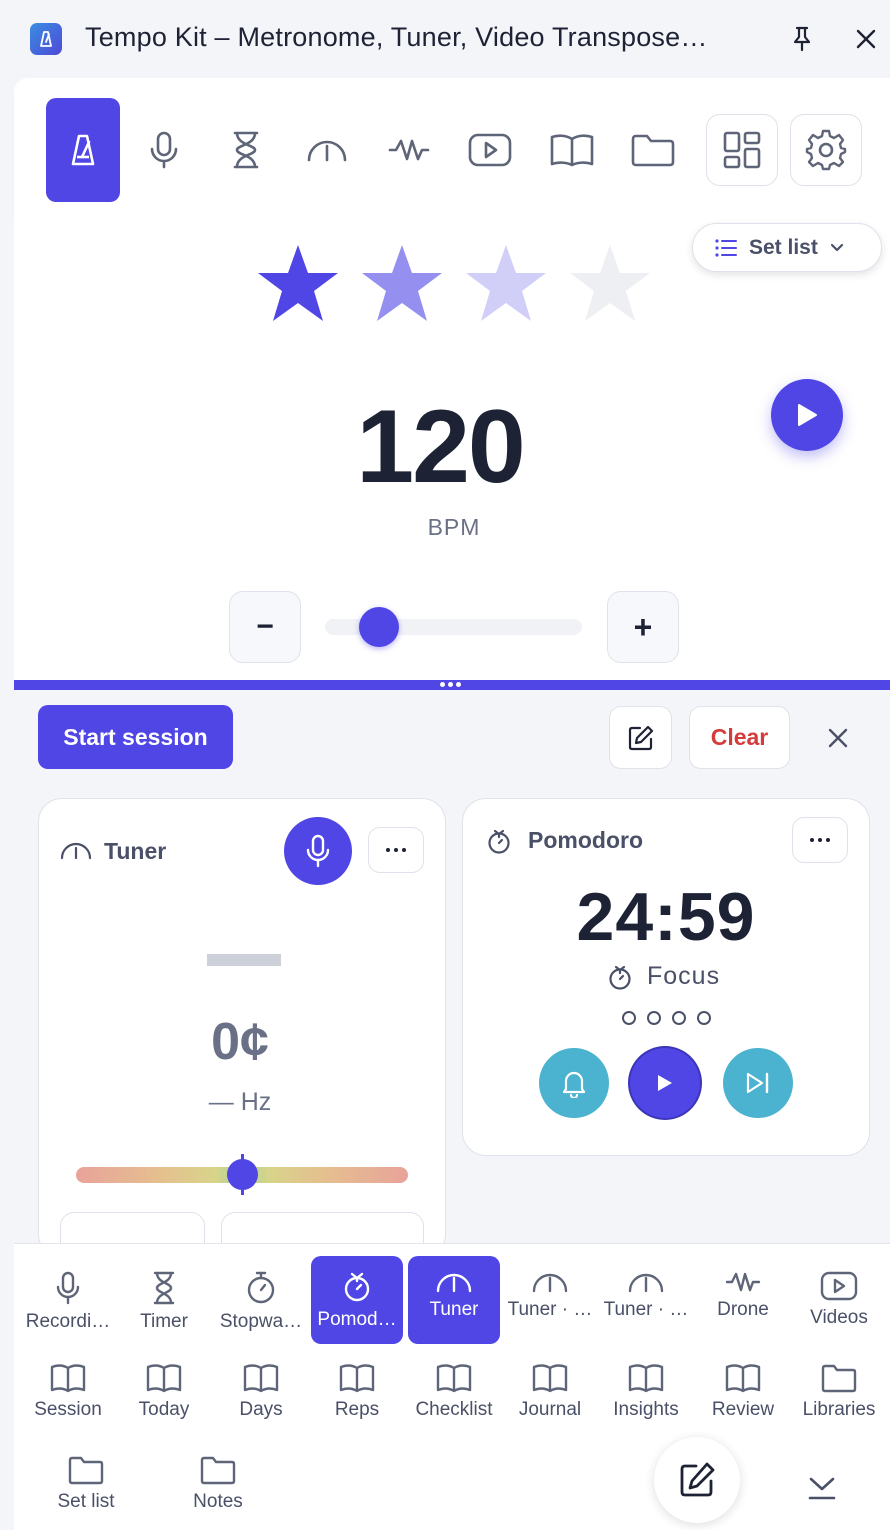 The image size is (890, 1530). I want to click on layout-button, so click(742, 150).